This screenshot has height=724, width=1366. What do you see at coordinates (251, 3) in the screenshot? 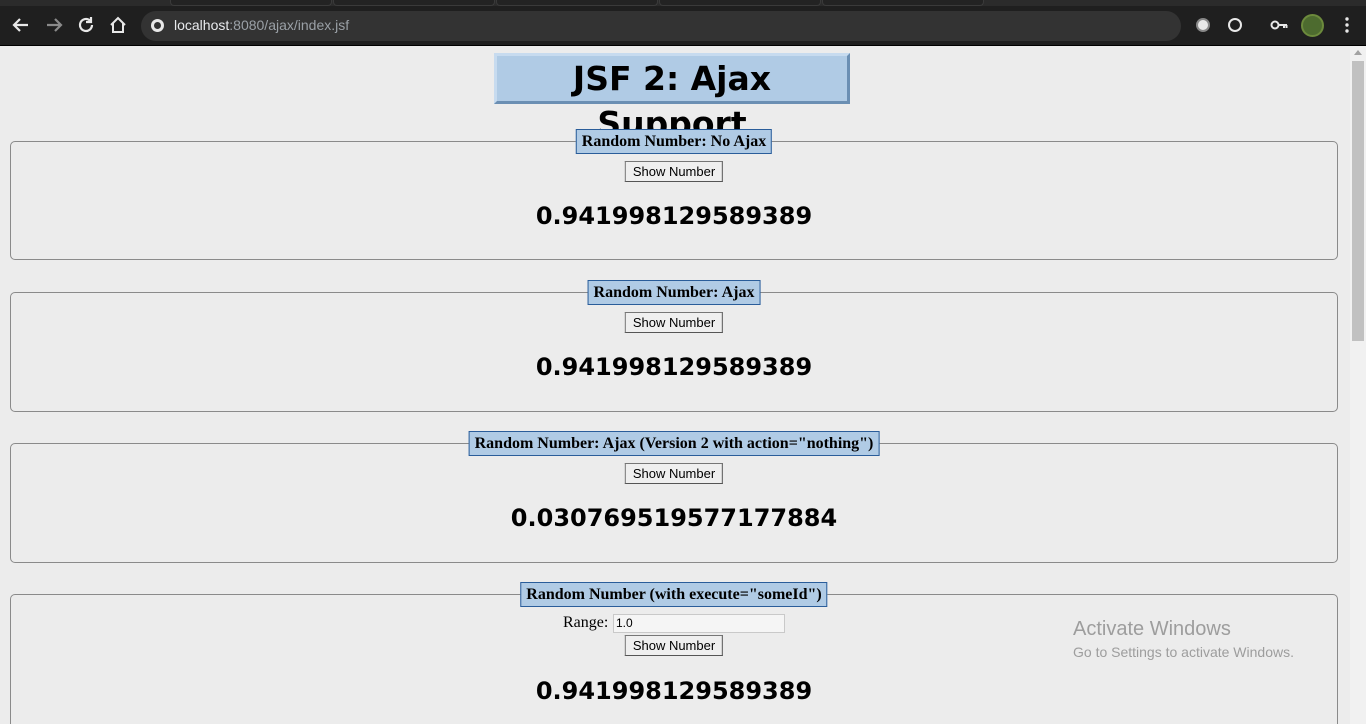
I see `tab-active` at bounding box center [251, 3].